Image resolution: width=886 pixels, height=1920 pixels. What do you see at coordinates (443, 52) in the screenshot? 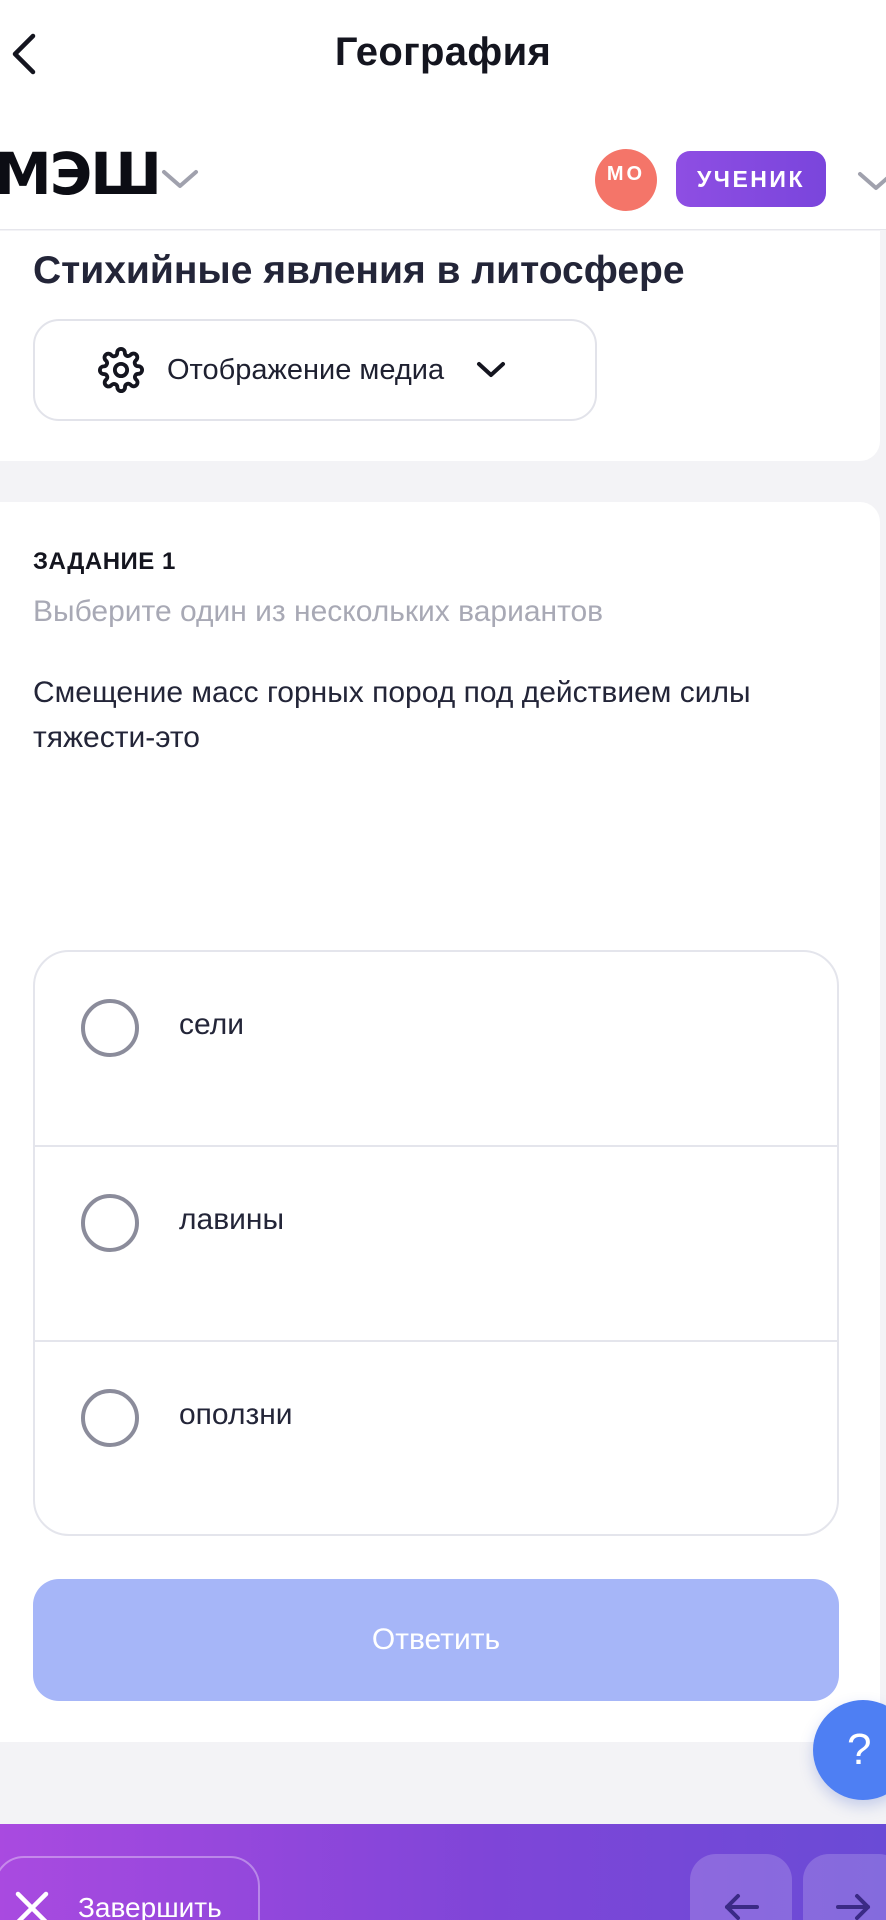
I see `page-title: География` at bounding box center [443, 52].